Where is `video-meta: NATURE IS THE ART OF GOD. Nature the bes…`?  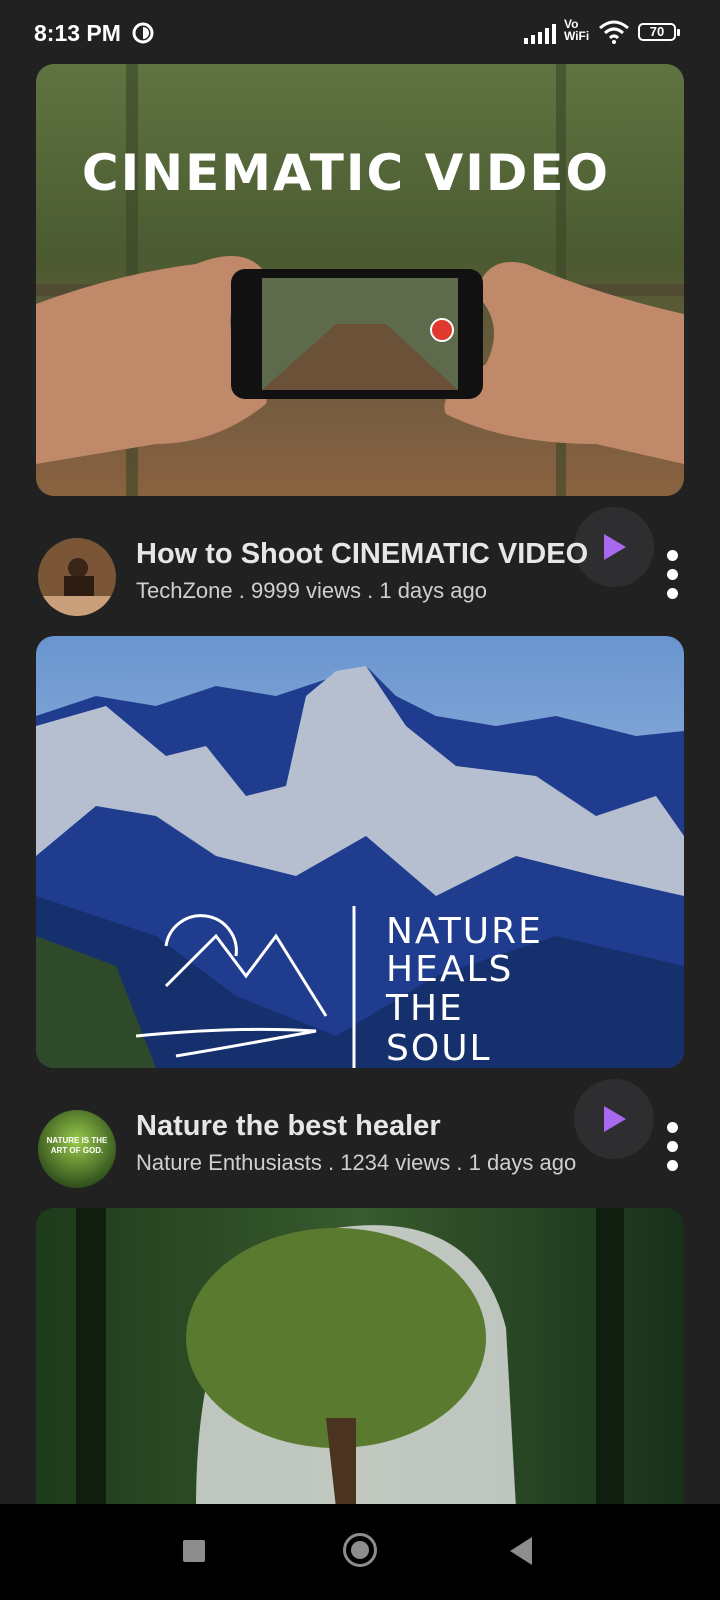 video-meta: NATURE IS THE ART OF GOD. Nature the bes… is located at coordinates (360, 1137).